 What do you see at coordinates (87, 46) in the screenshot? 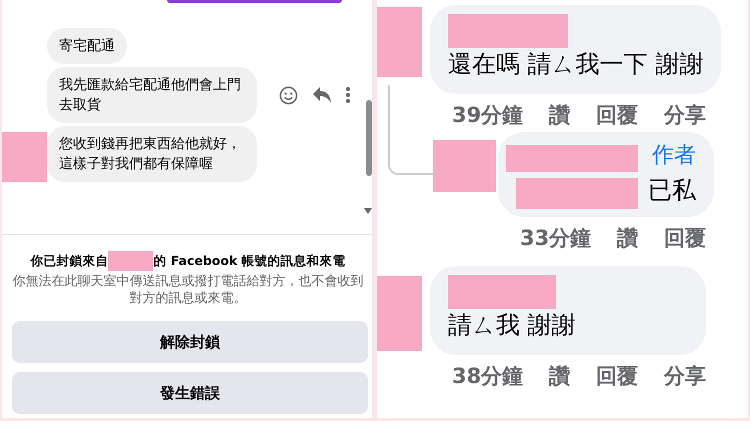
I see `message-bubble: 寄宅配通` at bounding box center [87, 46].